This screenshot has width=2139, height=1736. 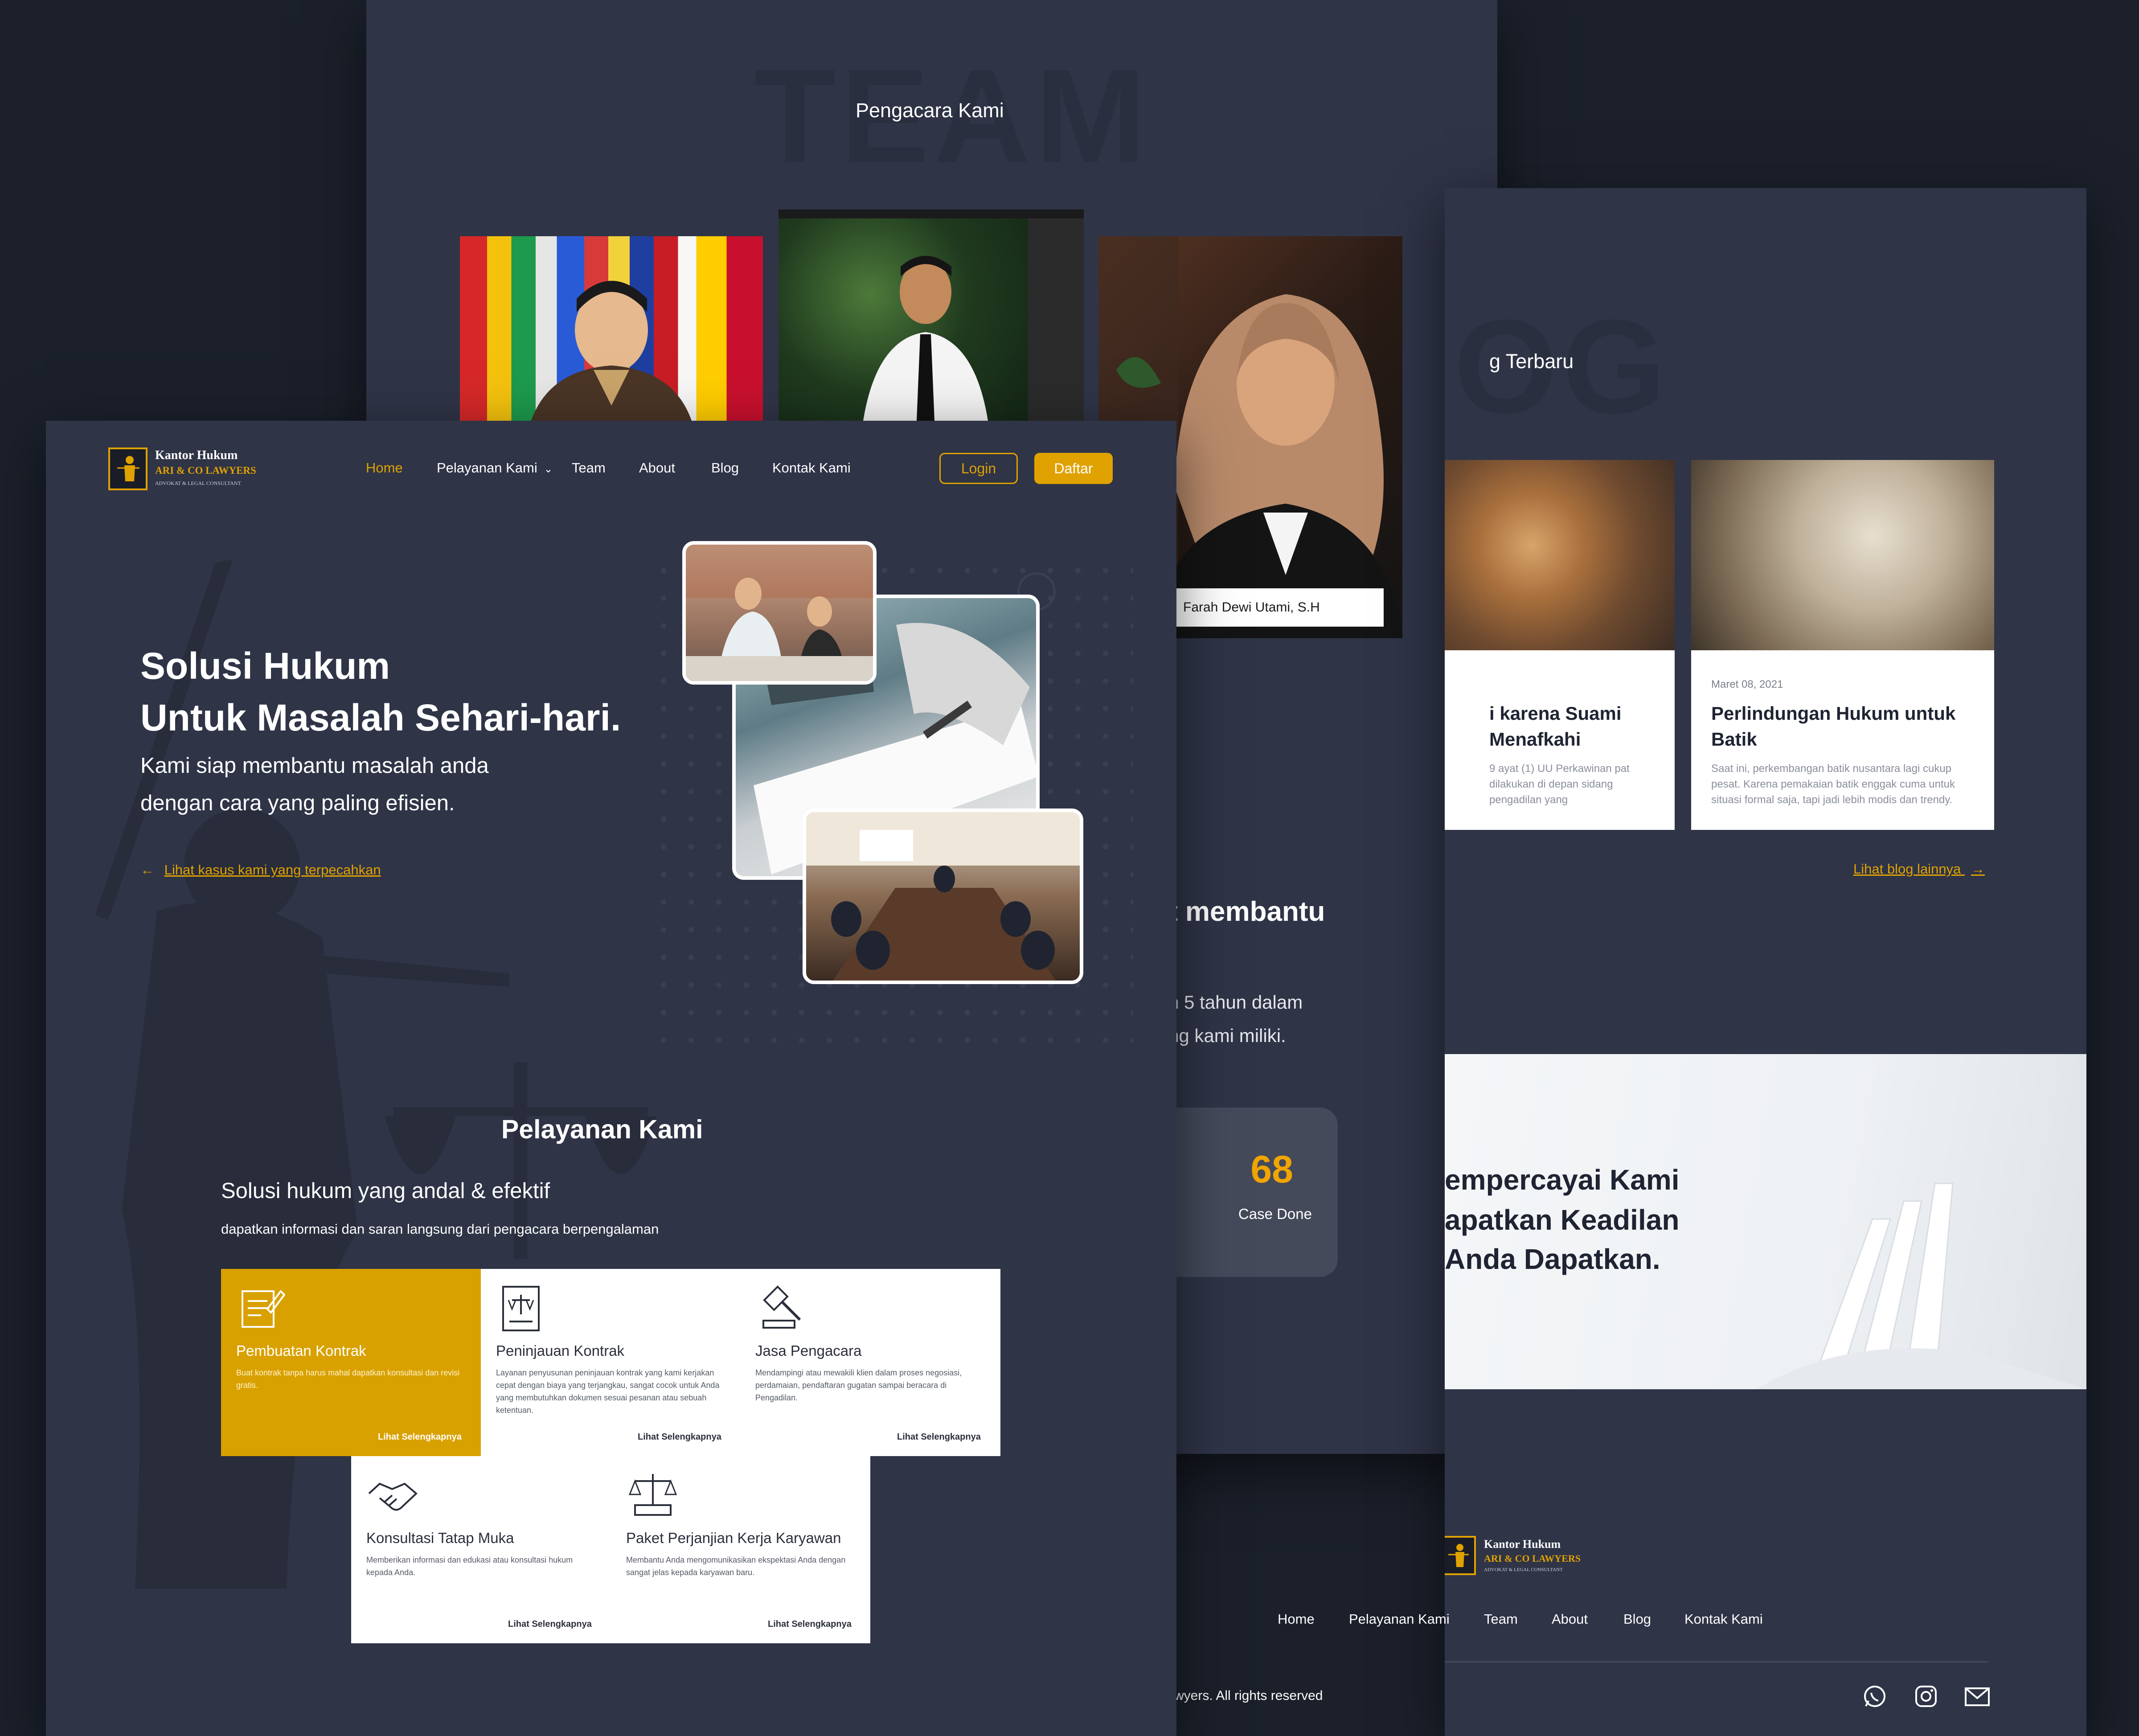 I want to click on hero-image-conference, so click(x=943, y=896).